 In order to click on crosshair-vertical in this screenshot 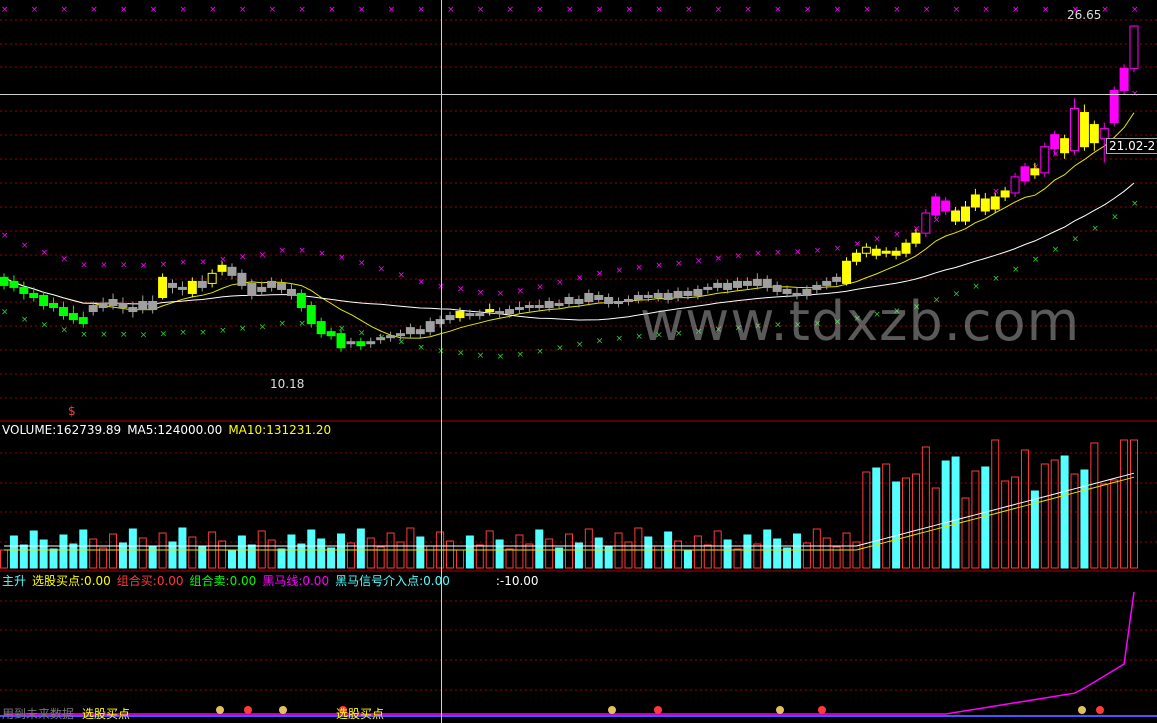, I will do `click(441, 361)`.